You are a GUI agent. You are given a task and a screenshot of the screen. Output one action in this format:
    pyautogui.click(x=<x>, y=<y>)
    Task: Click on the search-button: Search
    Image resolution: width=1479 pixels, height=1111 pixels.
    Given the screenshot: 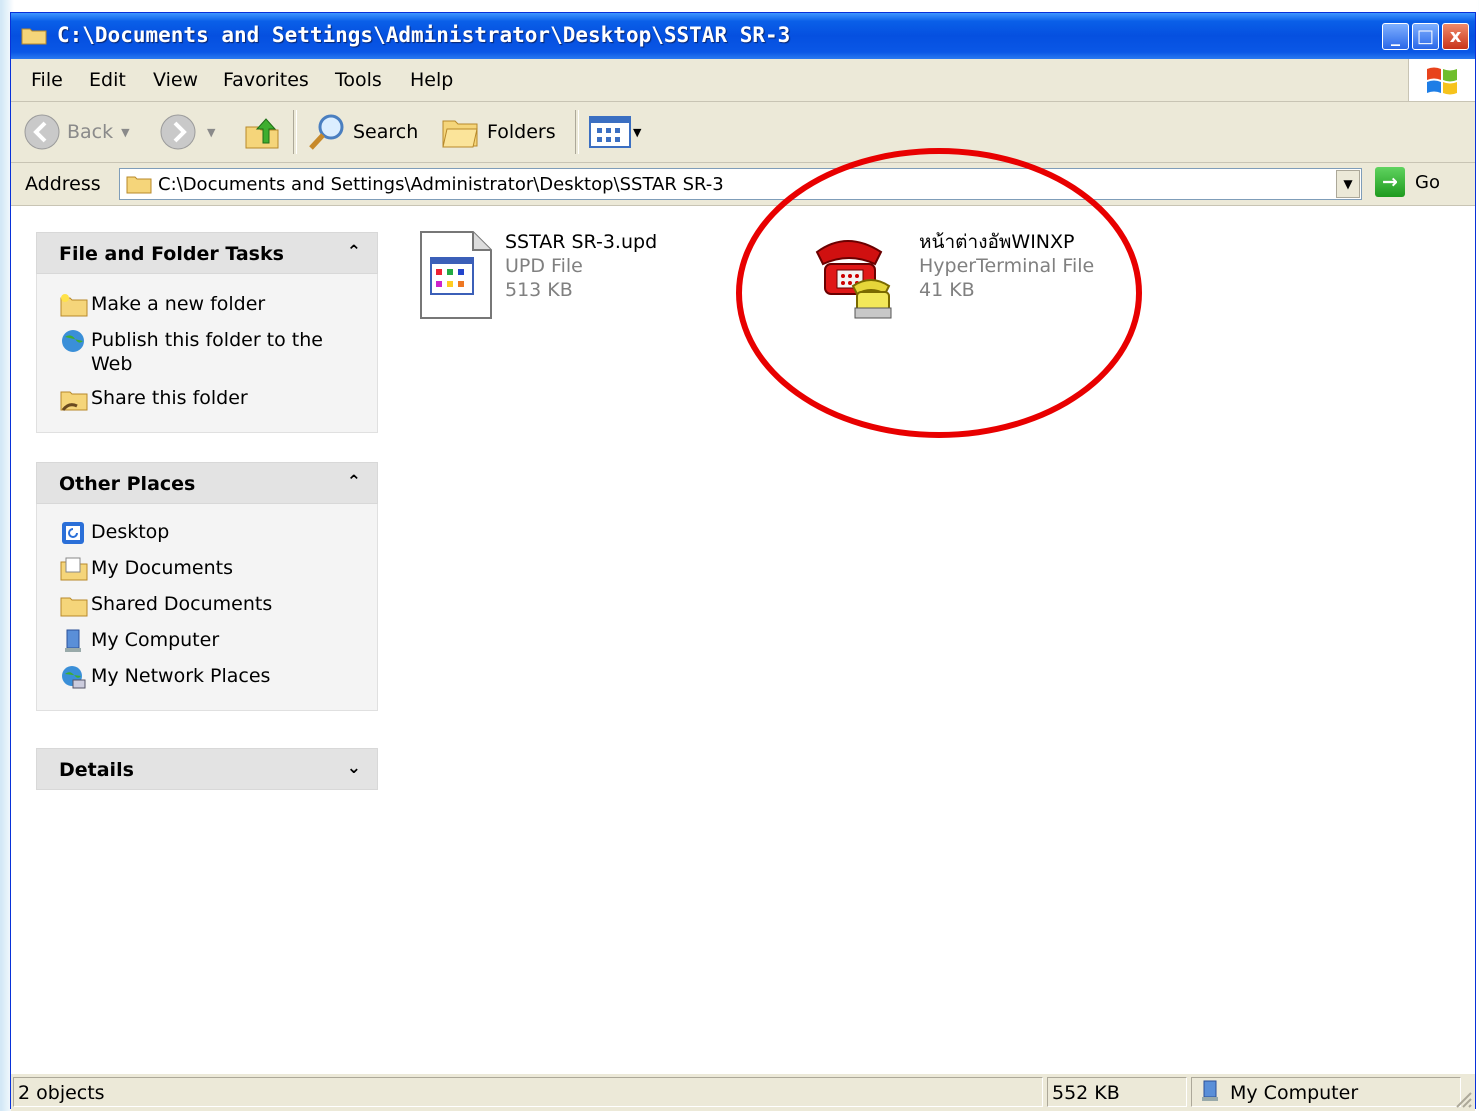 What is the action you would take?
    pyautogui.click(x=362, y=132)
    